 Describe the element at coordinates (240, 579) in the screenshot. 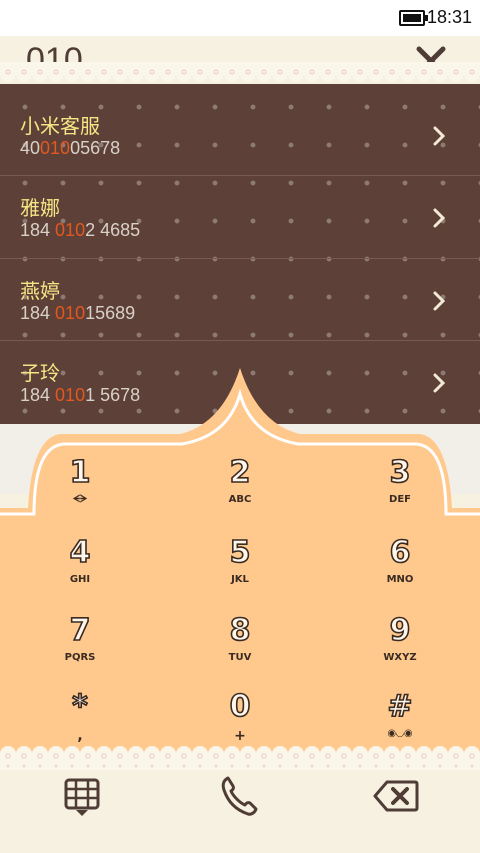

I see `key-letters: JKL` at that location.